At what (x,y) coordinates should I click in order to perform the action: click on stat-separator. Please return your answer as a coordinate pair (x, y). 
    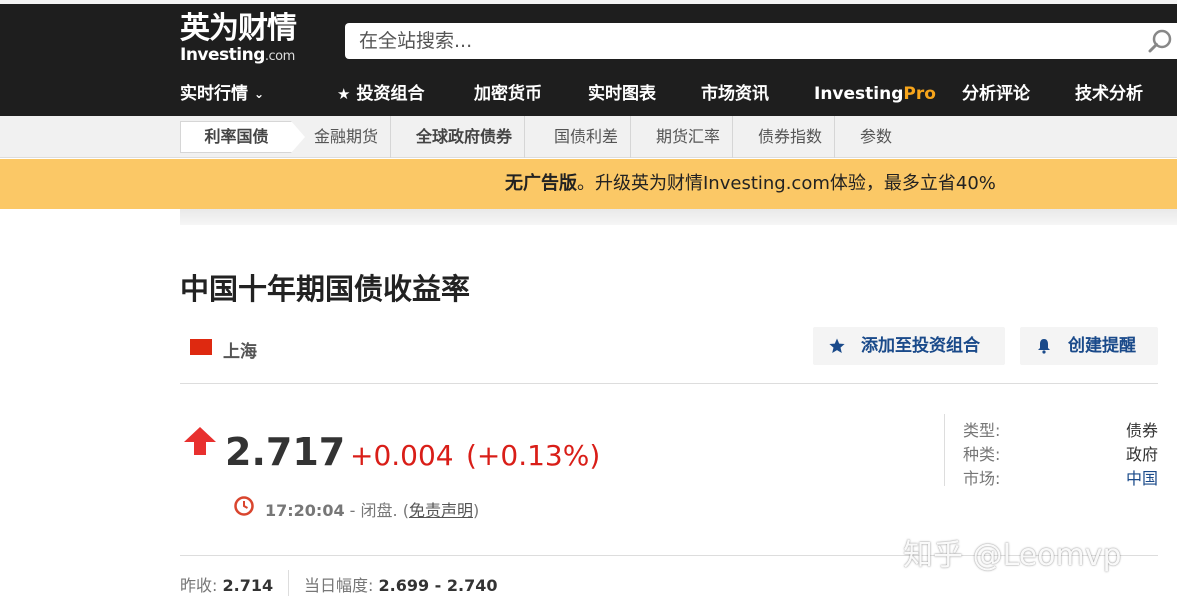
    Looking at the image, I should click on (288, 583).